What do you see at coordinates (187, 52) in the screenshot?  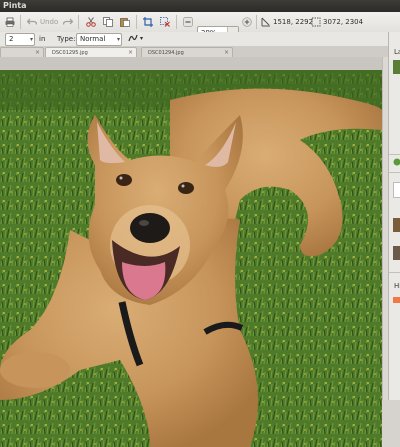 I see `tab-dsc01294: DSC01294.jpg ×` at bounding box center [187, 52].